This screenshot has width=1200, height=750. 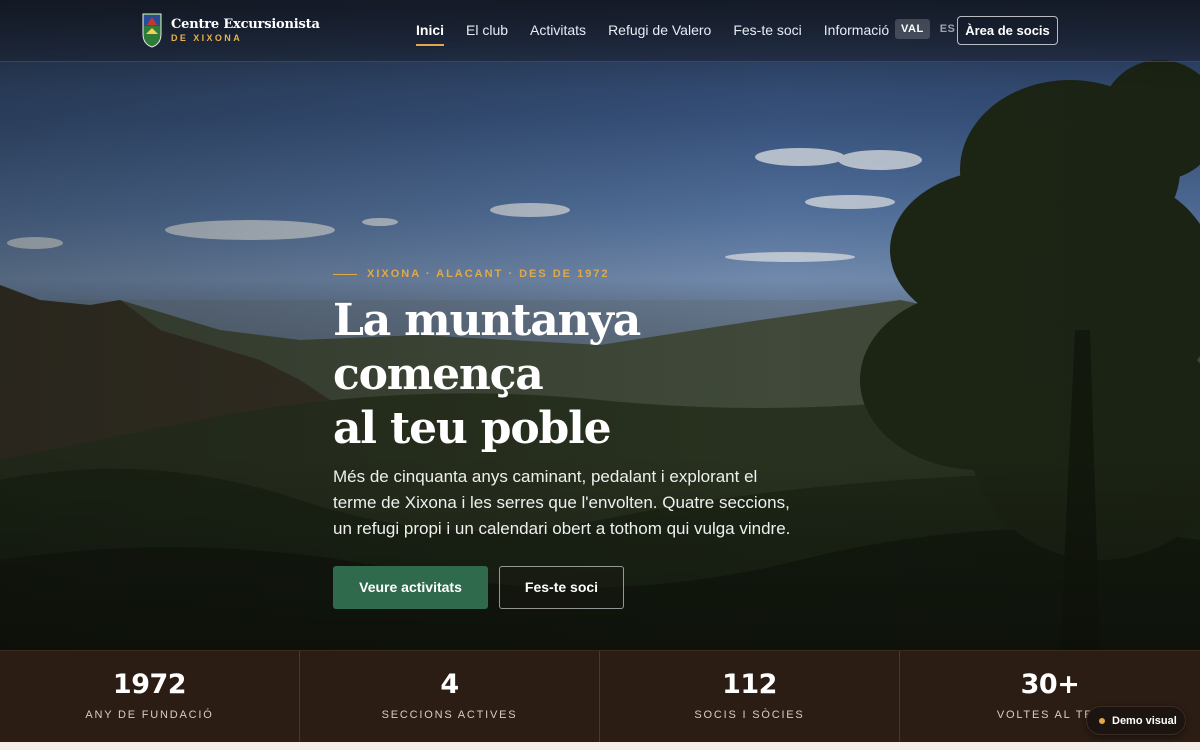 I want to click on nav-item-refugi: Refugi de Valero, so click(x=659, y=31).